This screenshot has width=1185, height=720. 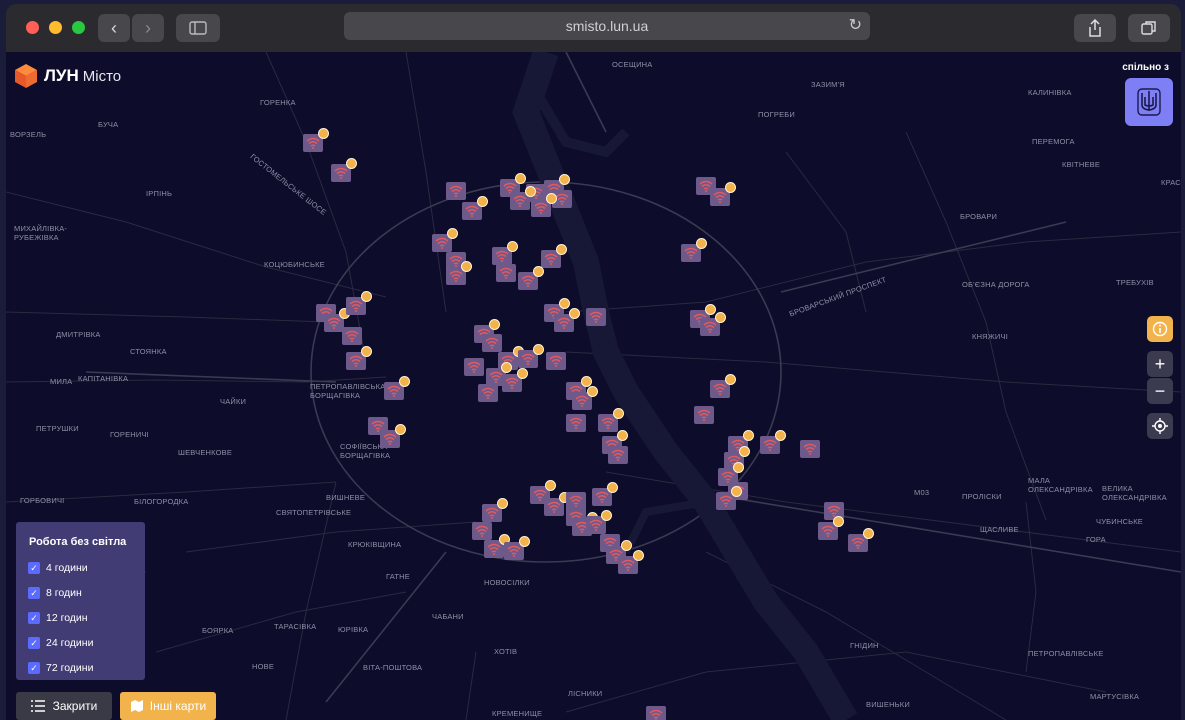 What do you see at coordinates (114, 28) in the screenshot?
I see `back-button: ‹` at bounding box center [114, 28].